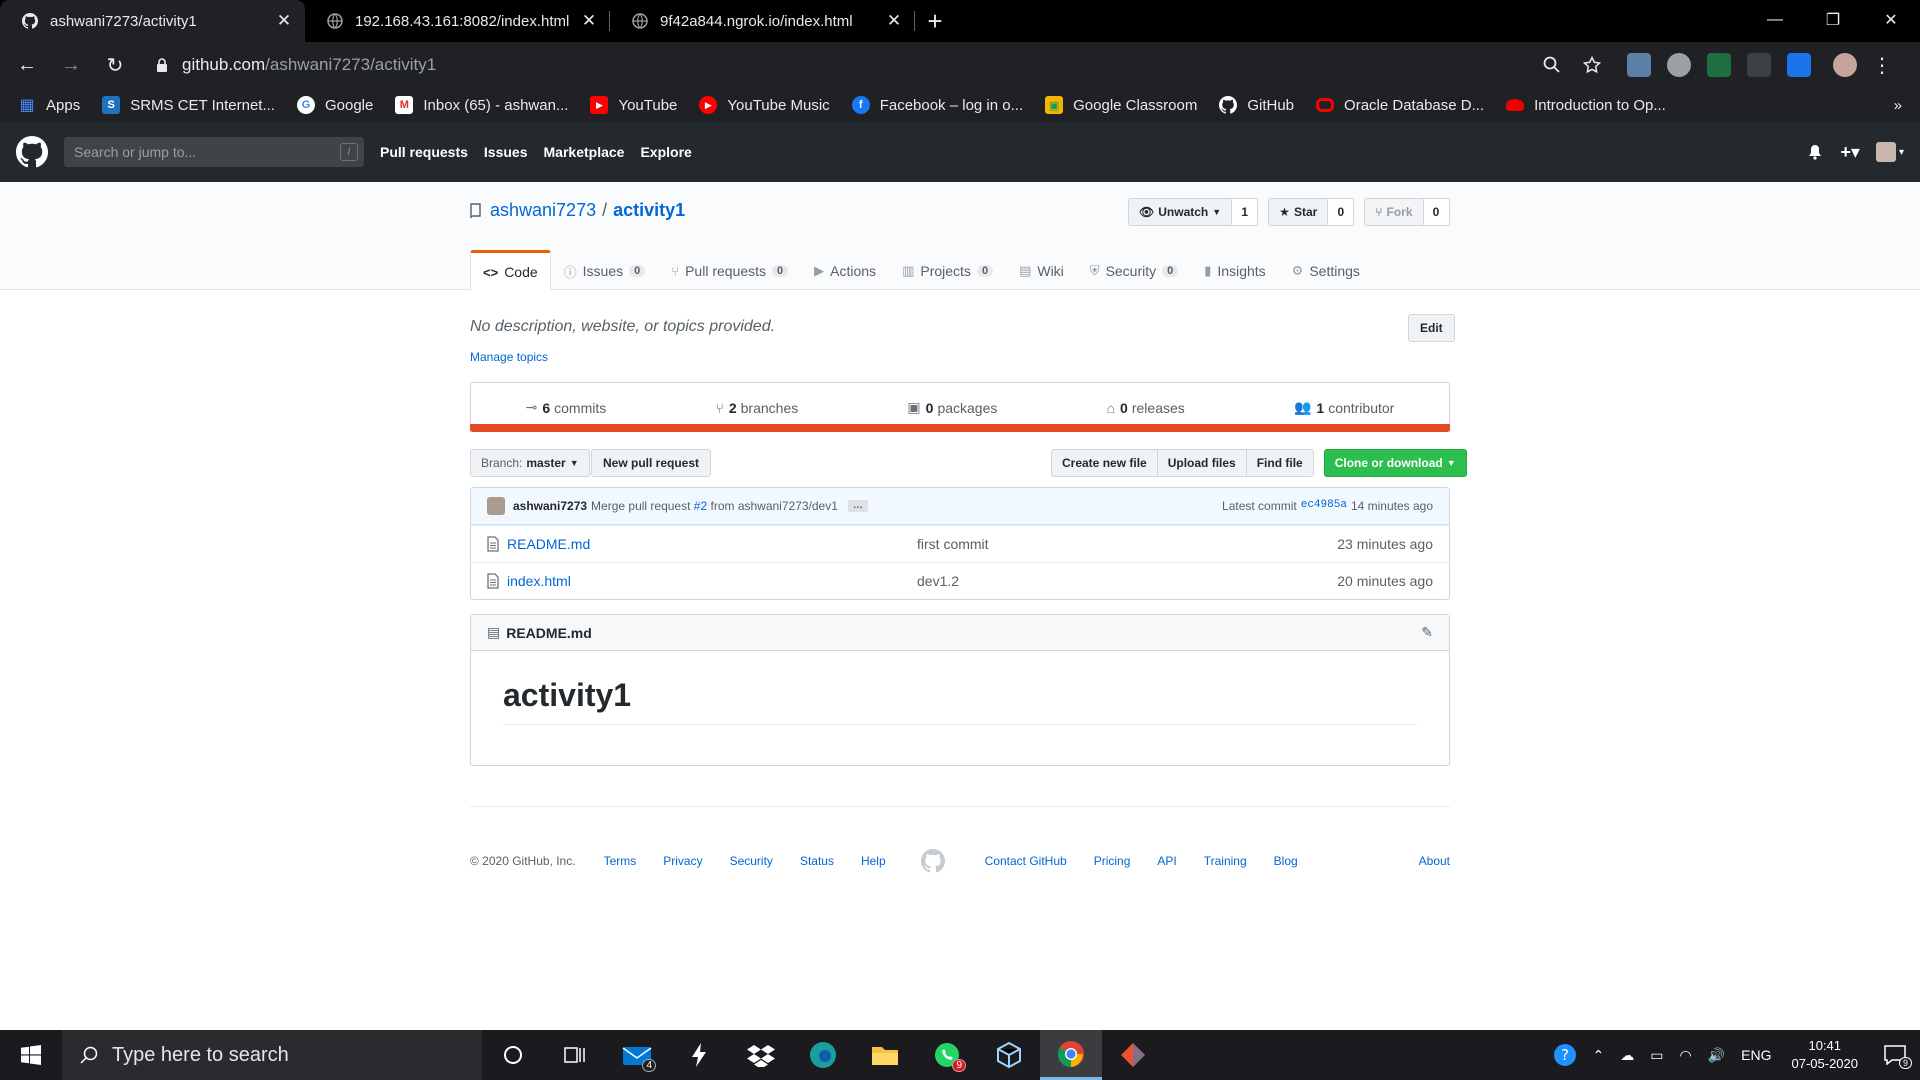 This screenshot has height=1080, width=1920. I want to click on restore-icon: ❐, so click(1833, 20).